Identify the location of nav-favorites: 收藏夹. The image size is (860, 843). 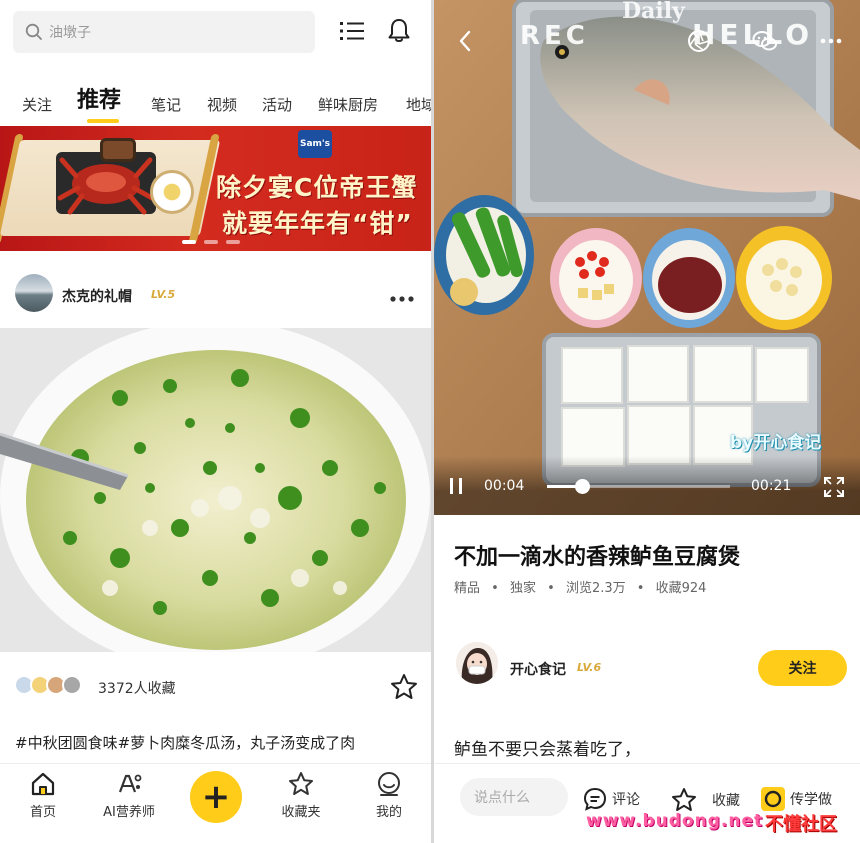
(301, 795).